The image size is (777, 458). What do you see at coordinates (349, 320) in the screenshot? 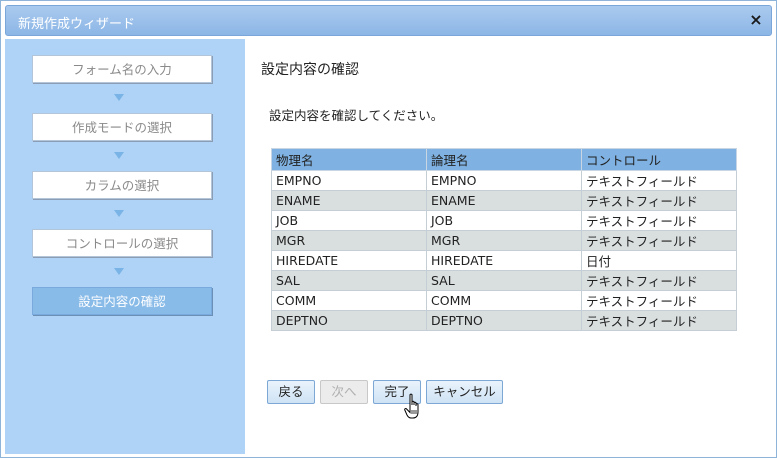
I see `physical-name-cell: DEPTNO` at bounding box center [349, 320].